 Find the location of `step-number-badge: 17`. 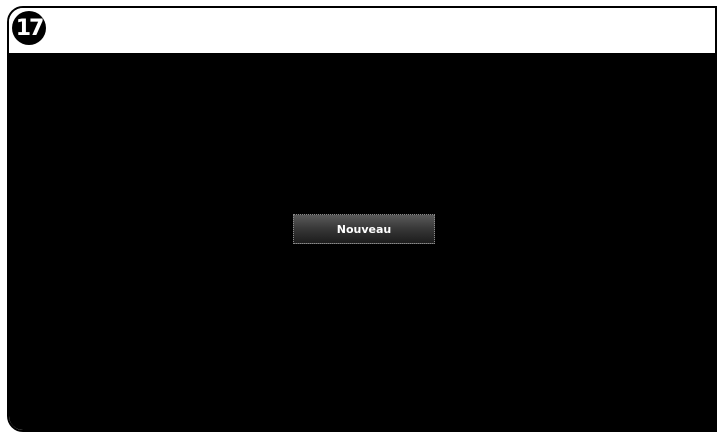

step-number-badge: 17 is located at coordinates (29, 28).